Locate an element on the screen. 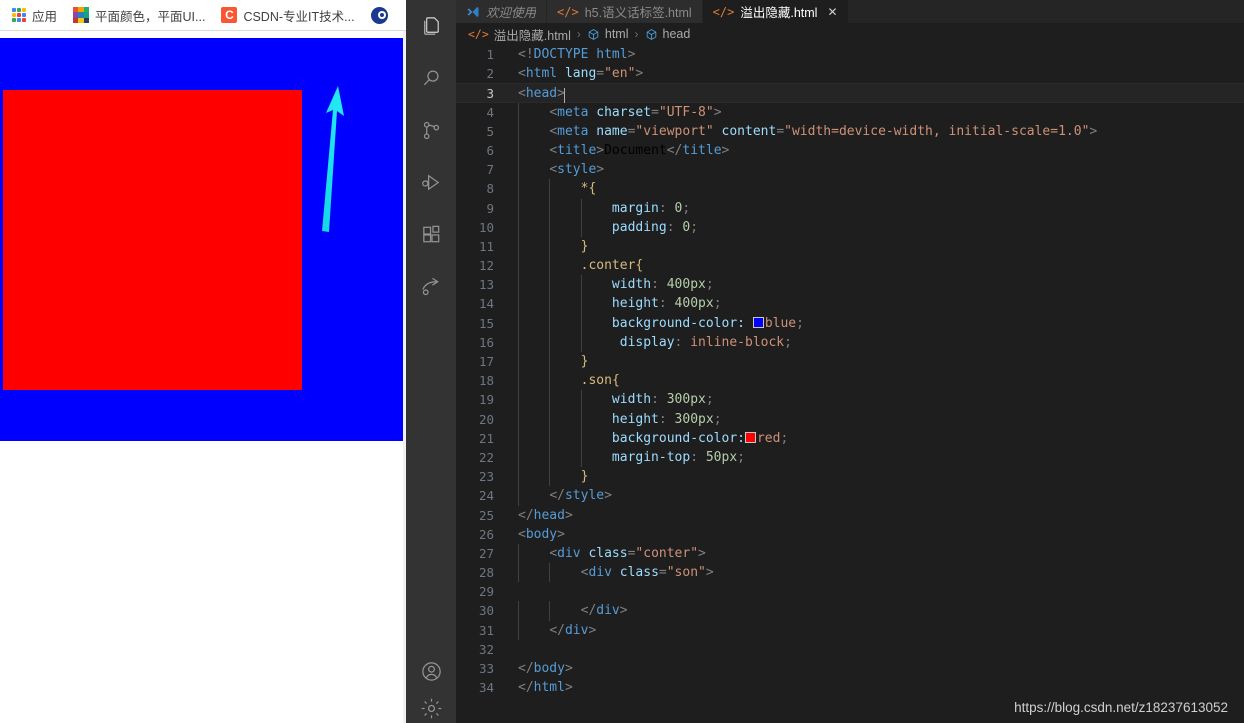  code-line: 10 padding: 0; is located at coordinates (850, 227).